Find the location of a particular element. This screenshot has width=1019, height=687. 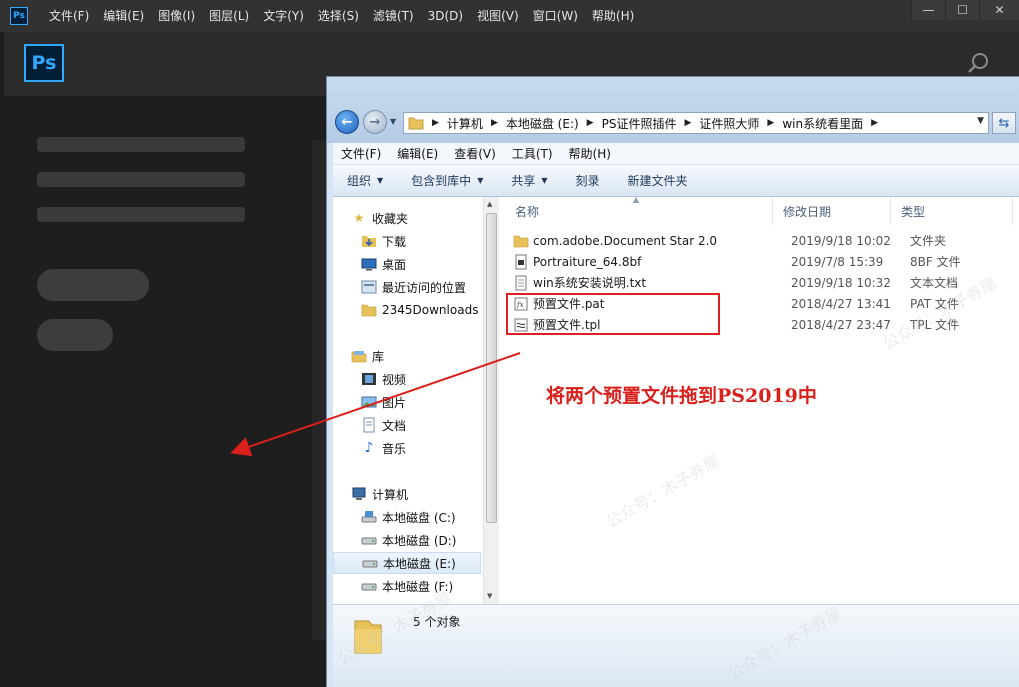

nav-drive-c: 本地磁盘 (C:) is located at coordinates (407, 517).